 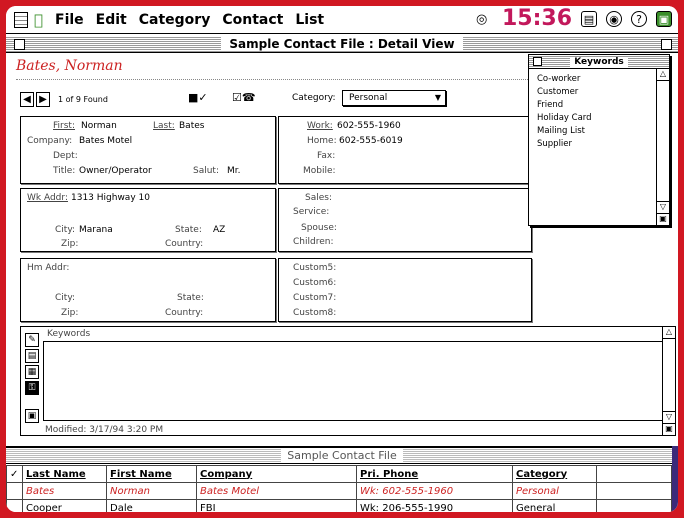 What do you see at coordinates (65, 298) in the screenshot?
I see `city2-label: City:` at bounding box center [65, 298].